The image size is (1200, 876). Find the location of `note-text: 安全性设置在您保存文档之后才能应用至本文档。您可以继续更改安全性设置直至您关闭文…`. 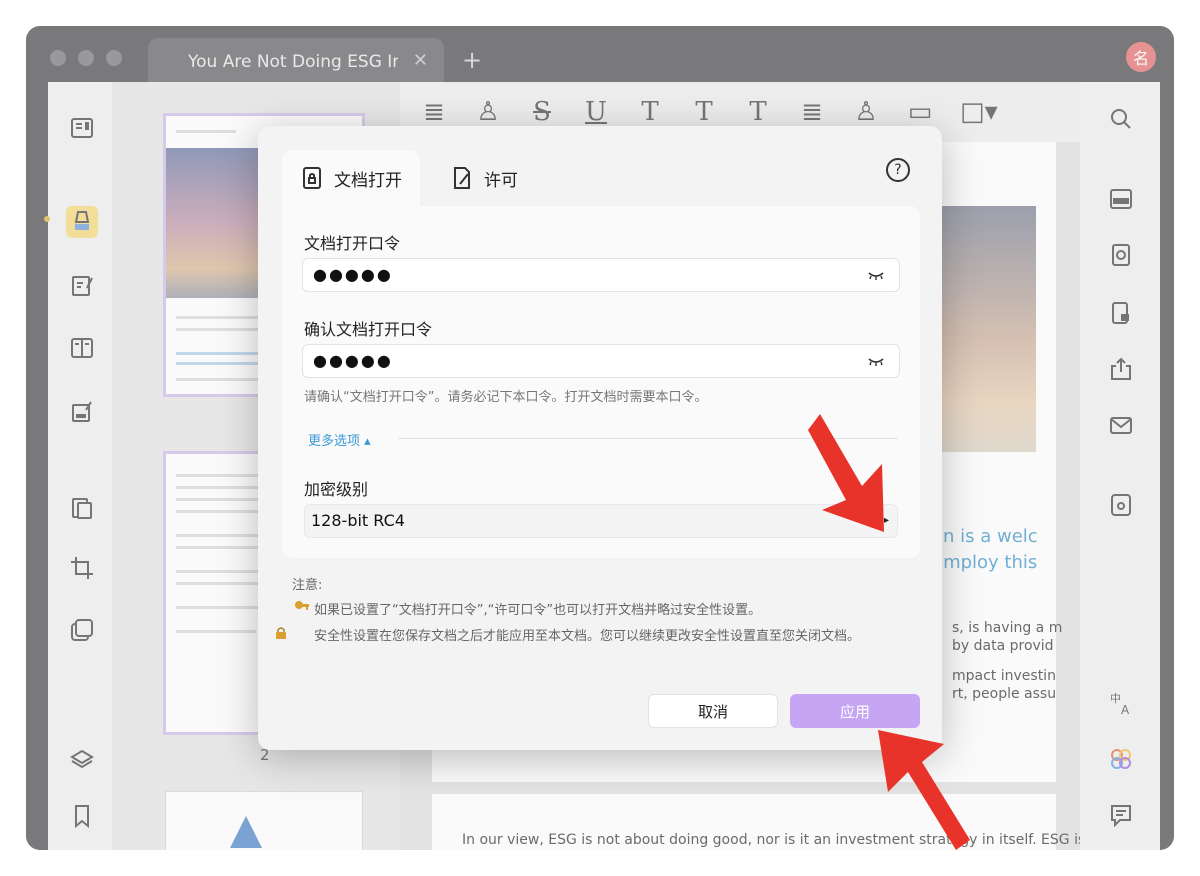

note-text: 安全性设置在您保存文档之后才能应用至本文档。您可以继续更改安全性设置直至您关闭文… is located at coordinates (587, 636).